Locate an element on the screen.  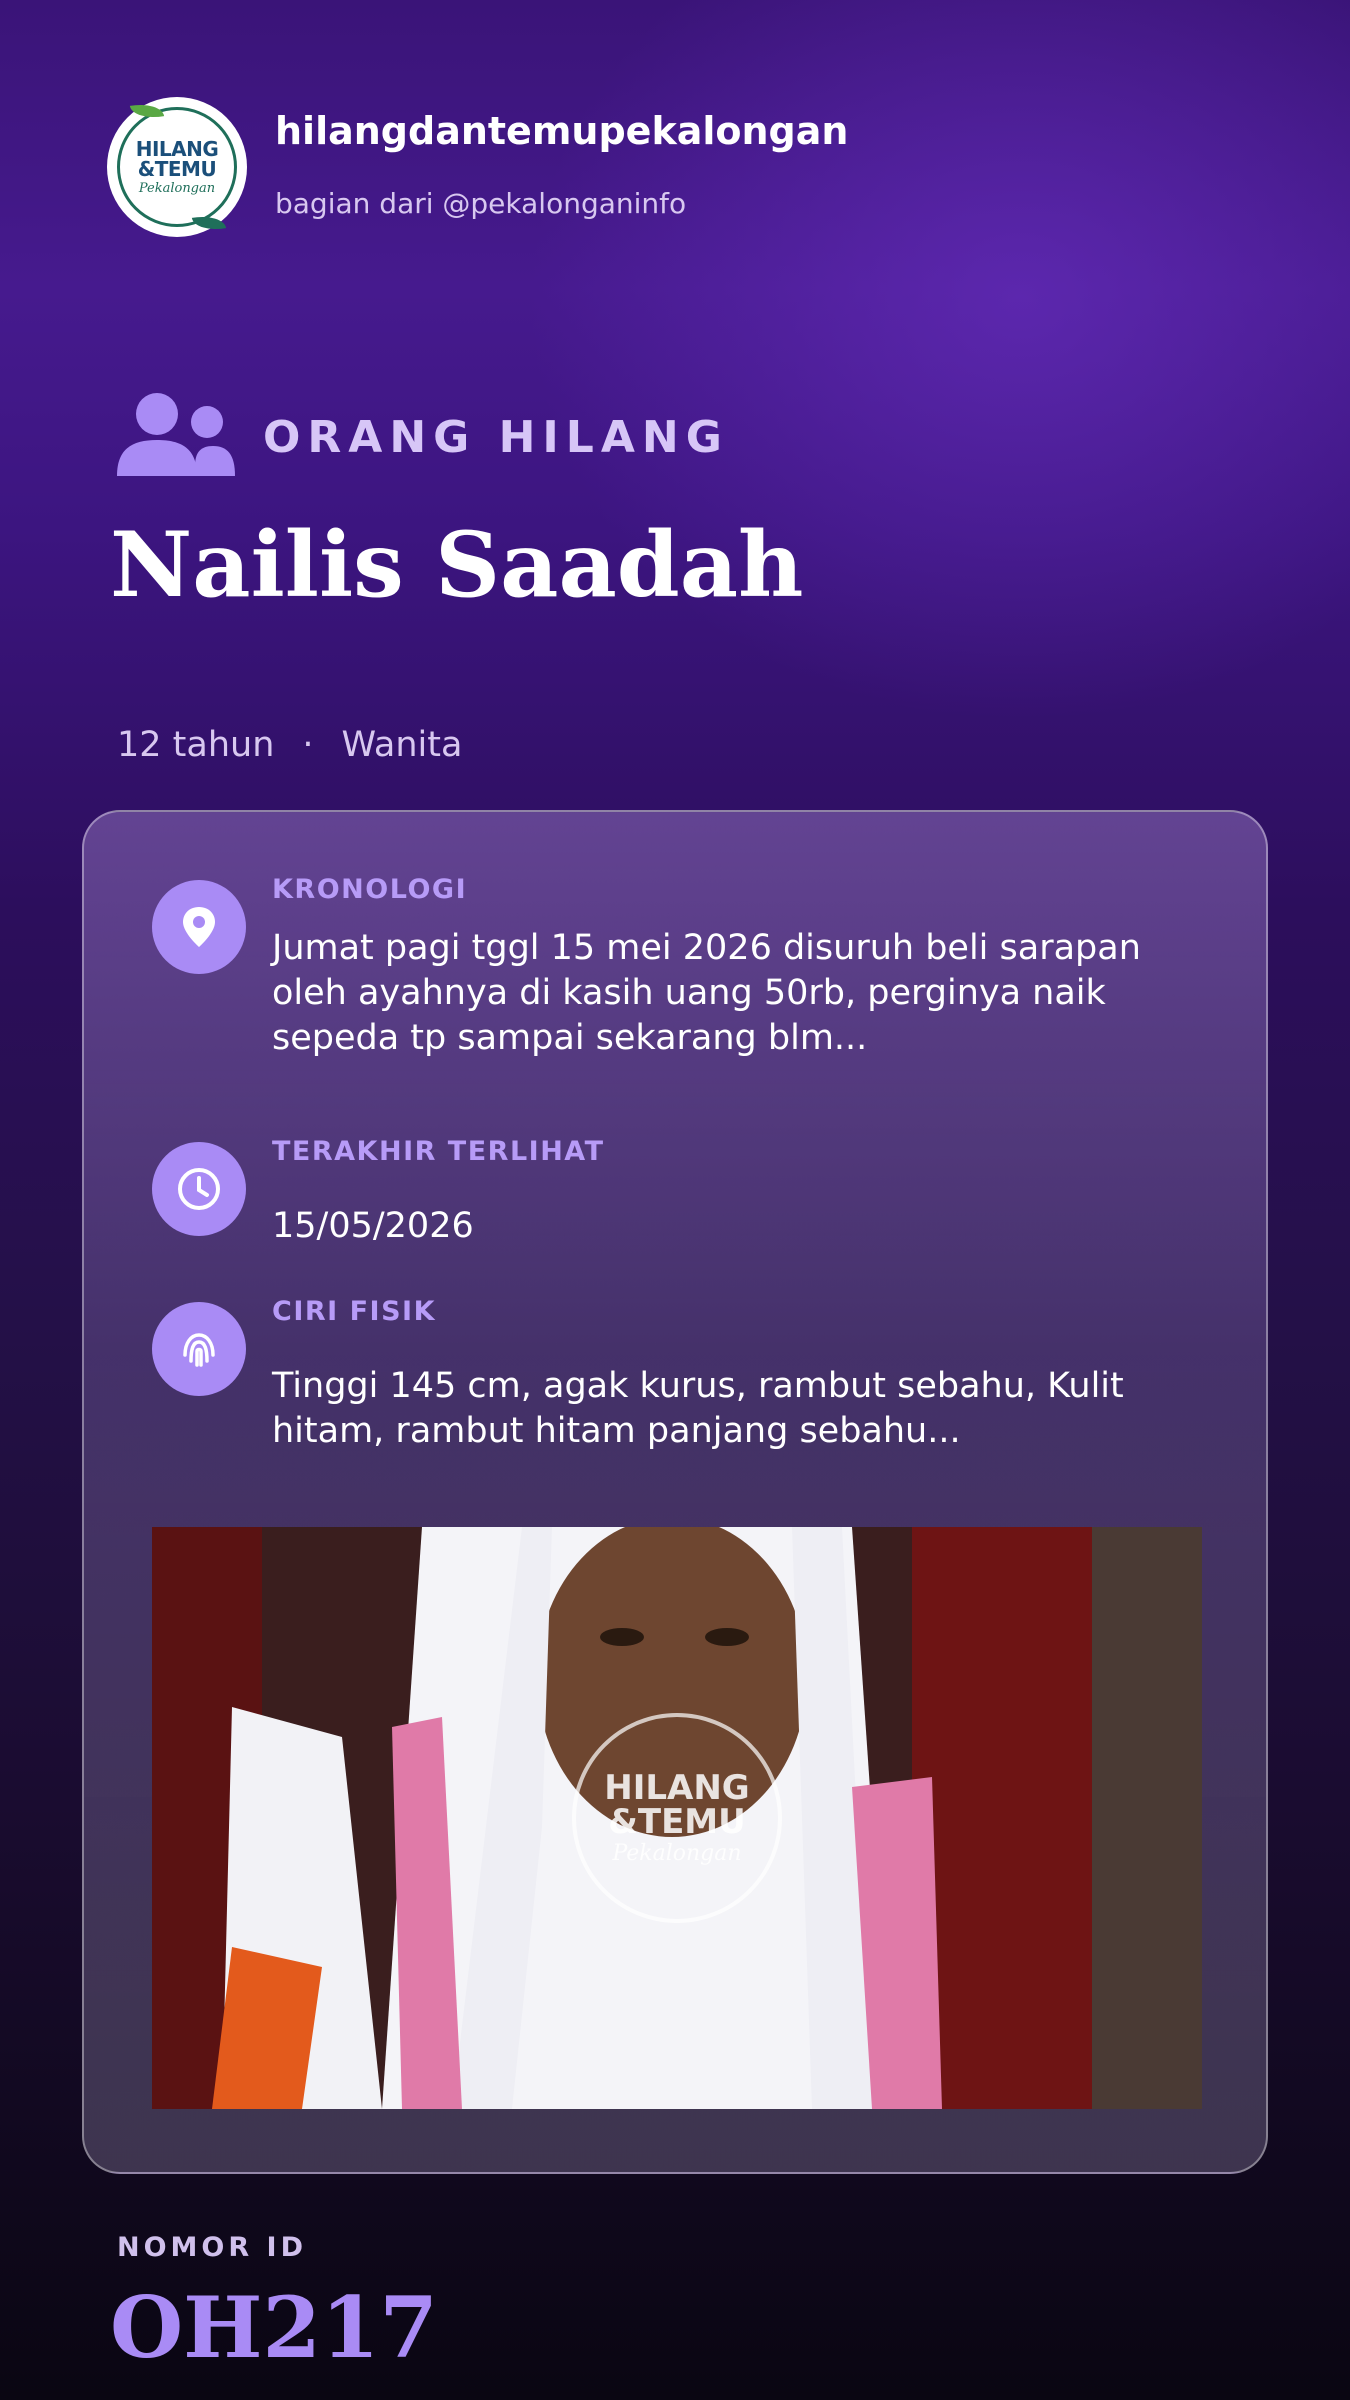
category-label: ORANG HILANG is located at coordinates (496, 437).